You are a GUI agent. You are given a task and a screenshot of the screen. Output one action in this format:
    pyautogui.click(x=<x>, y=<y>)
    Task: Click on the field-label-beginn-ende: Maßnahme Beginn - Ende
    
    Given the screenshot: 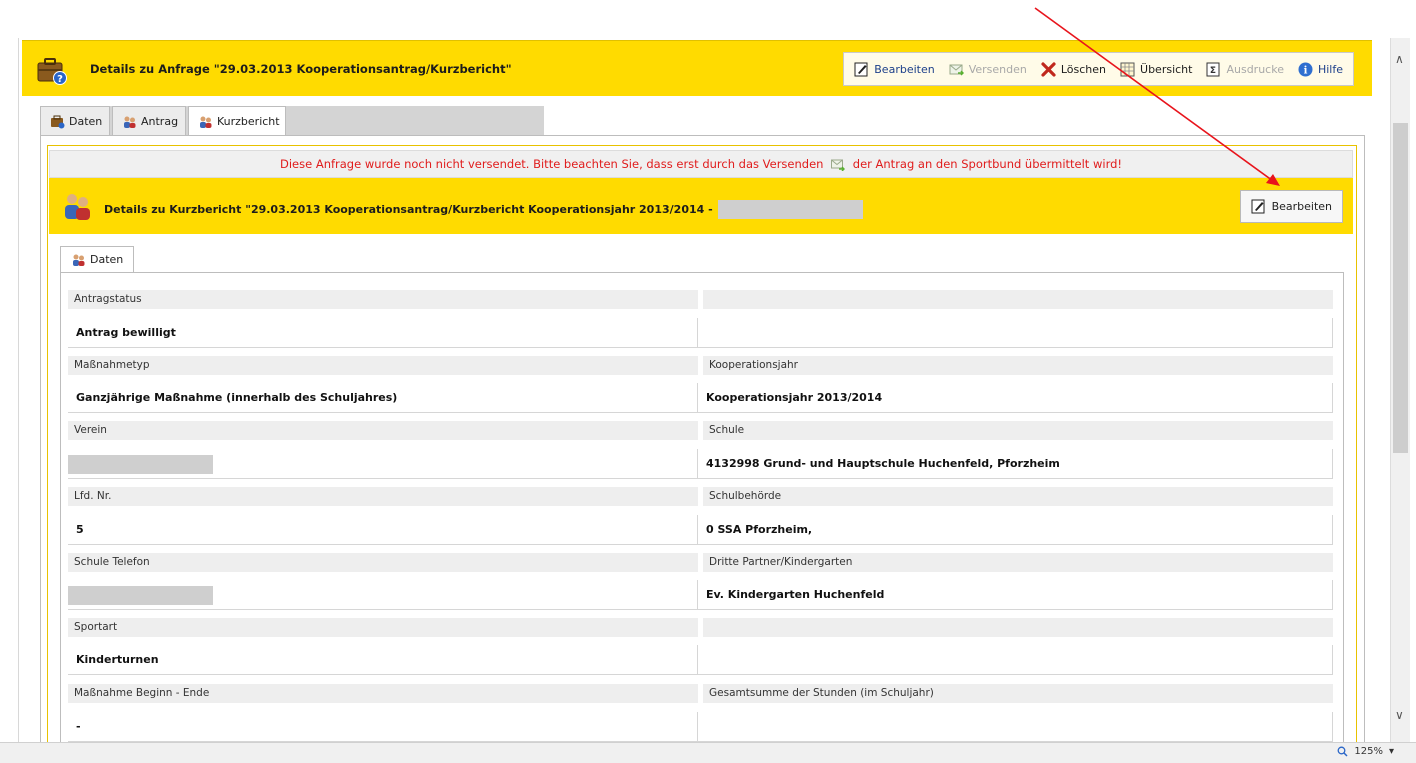 What is the action you would take?
    pyautogui.click(x=383, y=693)
    